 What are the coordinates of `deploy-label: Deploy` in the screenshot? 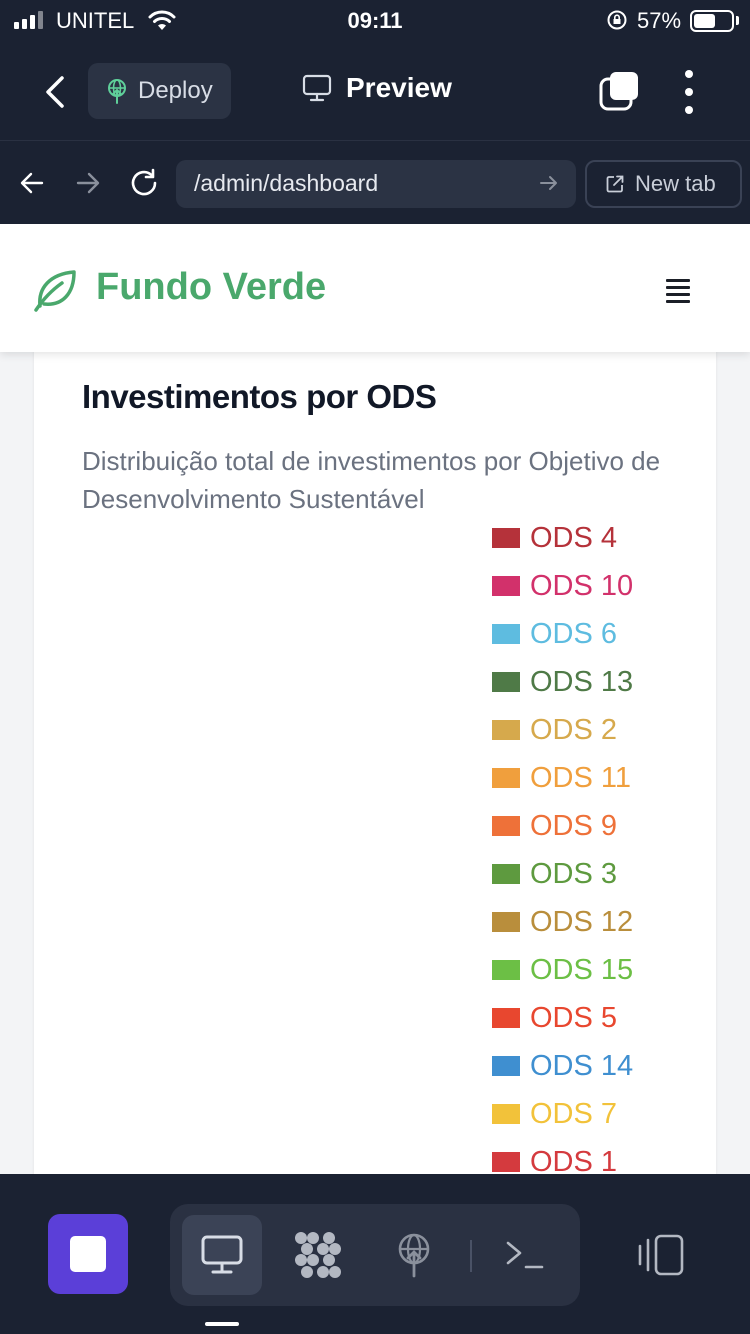 It's located at (175, 90).